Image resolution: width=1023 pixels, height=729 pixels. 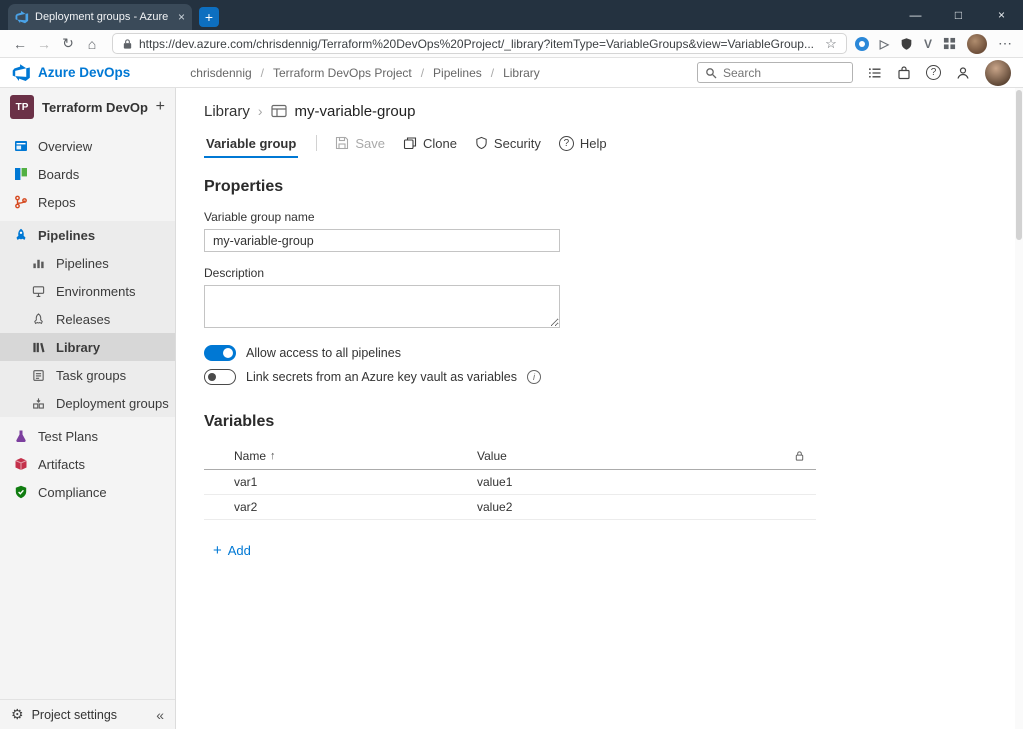 What do you see at coordinates (340, 507) in the screenshot?
I see `variable-name-cell: var2` at bounding box center [340, 507].